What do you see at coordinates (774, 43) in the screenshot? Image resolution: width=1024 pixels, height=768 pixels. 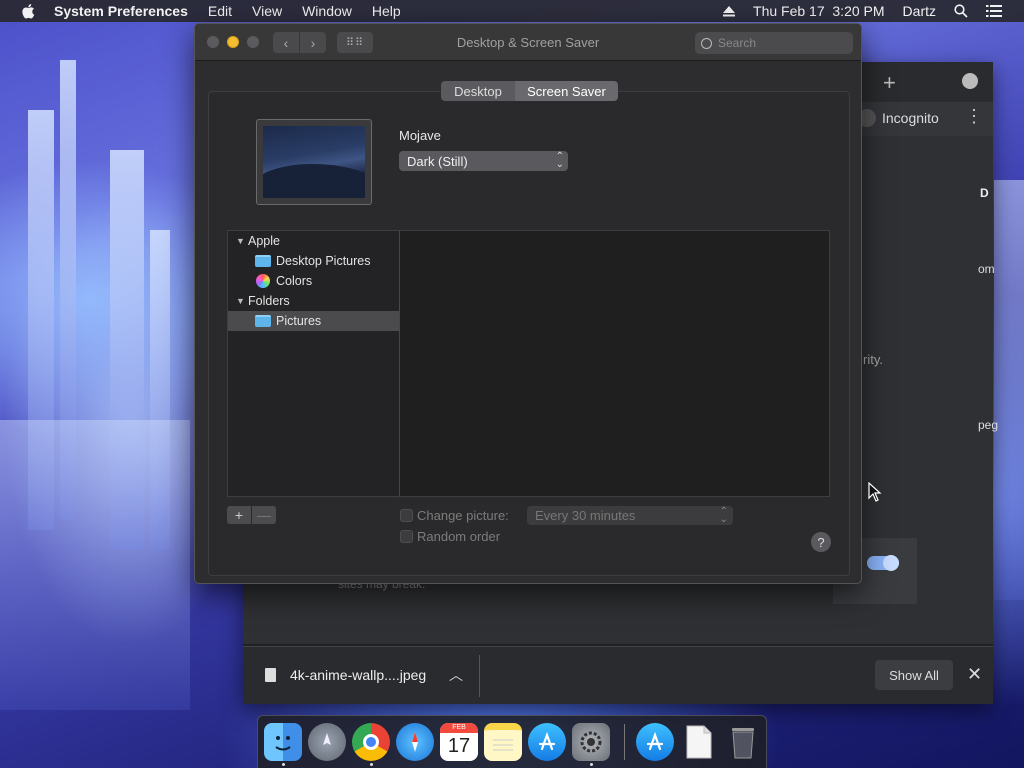 I see `search-field: Search` at bounding box center [774, 43].